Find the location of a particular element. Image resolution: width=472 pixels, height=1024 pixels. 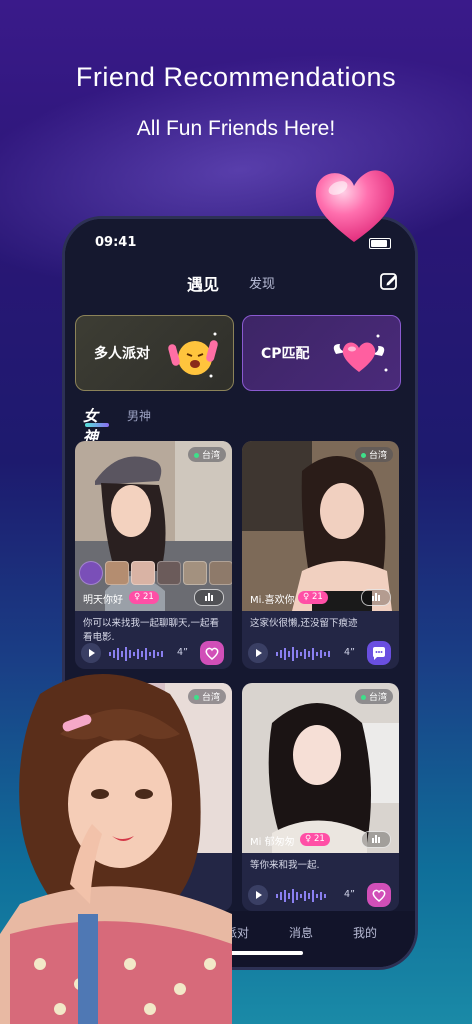

floating-heart-icon is located at coordinates (355, 206).